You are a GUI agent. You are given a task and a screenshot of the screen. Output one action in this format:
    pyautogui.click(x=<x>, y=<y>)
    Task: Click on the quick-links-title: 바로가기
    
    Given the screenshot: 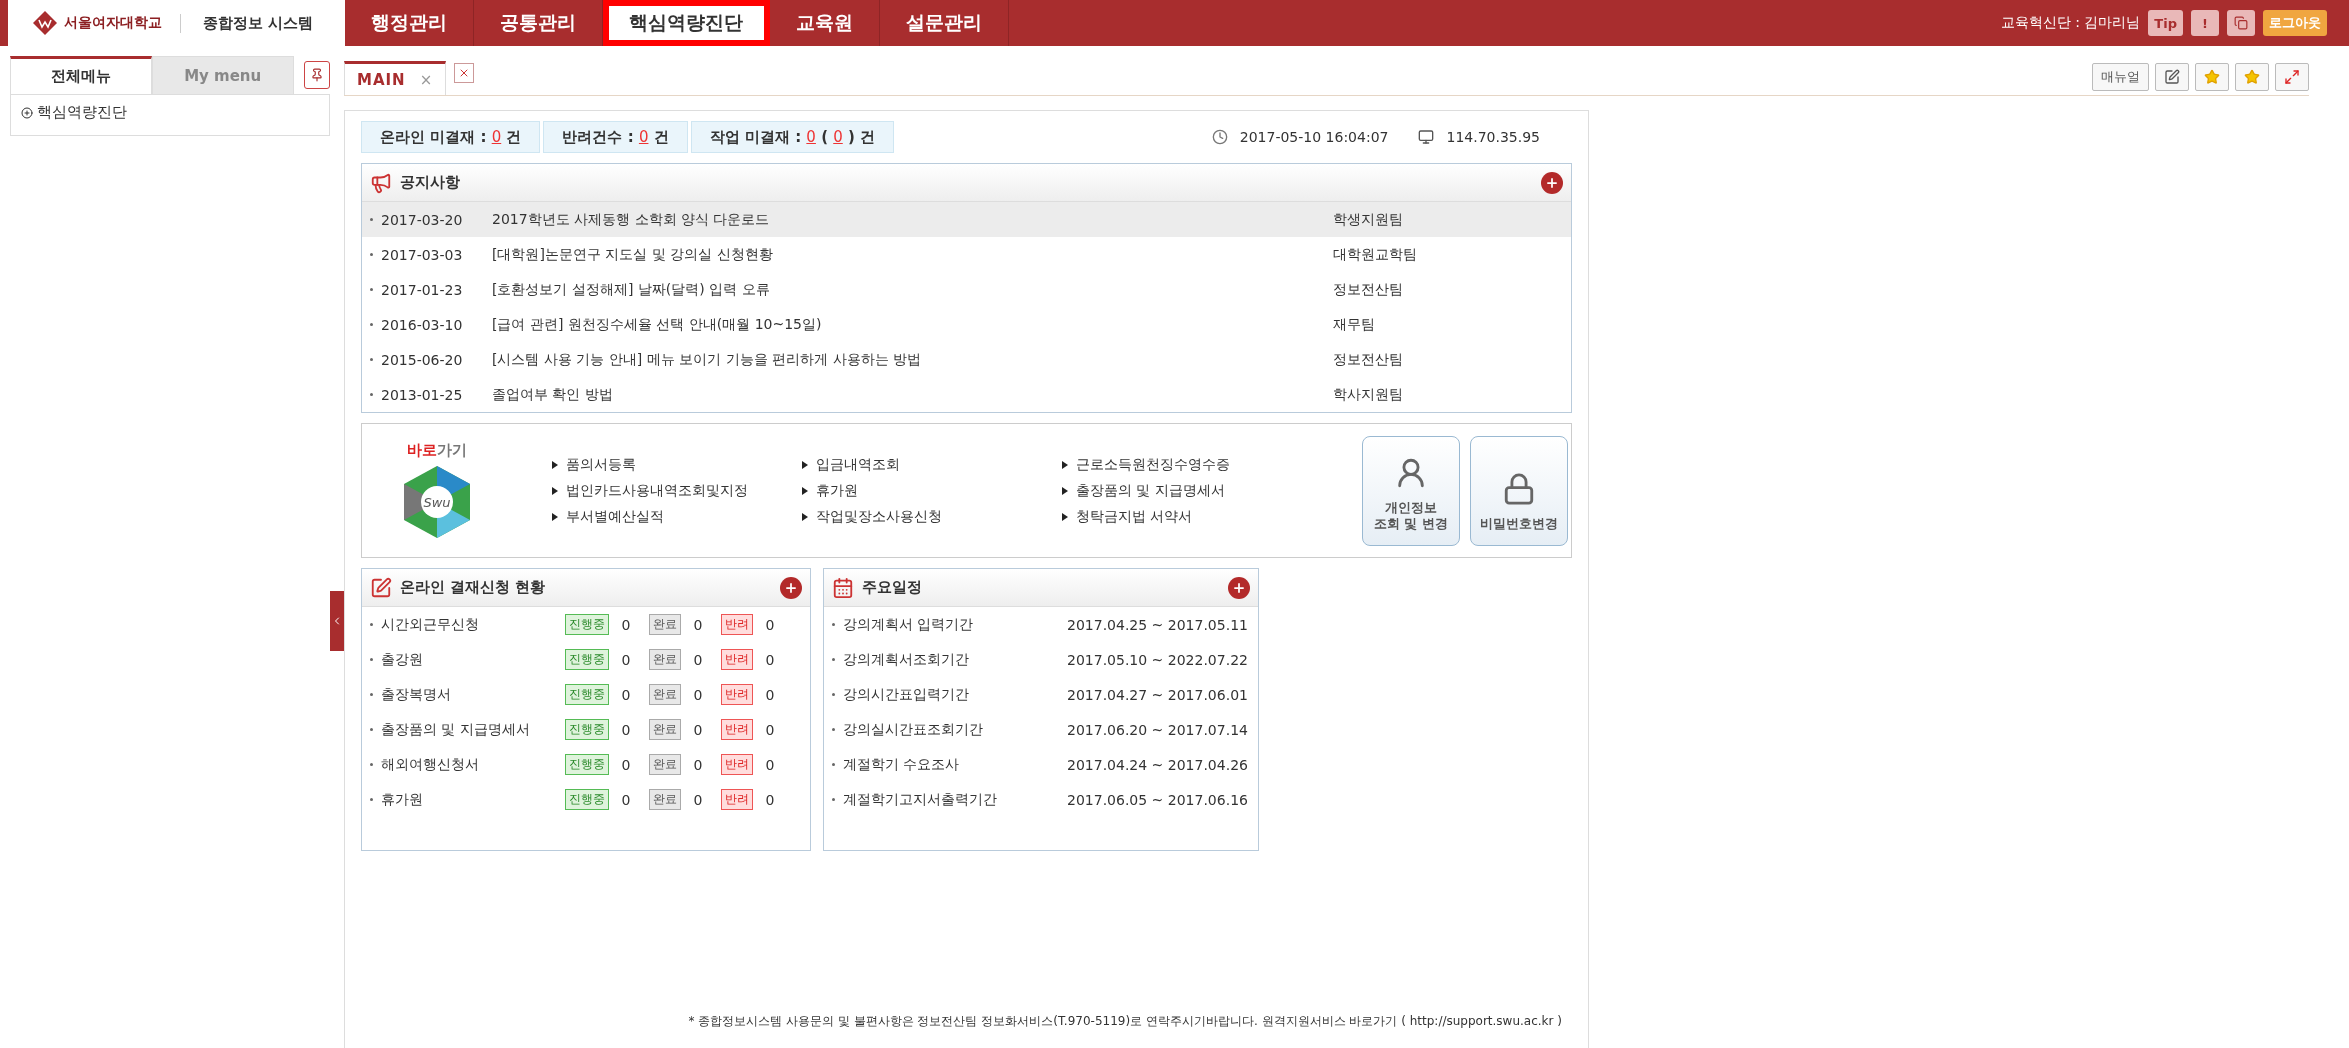 What is the action you would take?
    pyautogui.click(x=437, y=450)
    